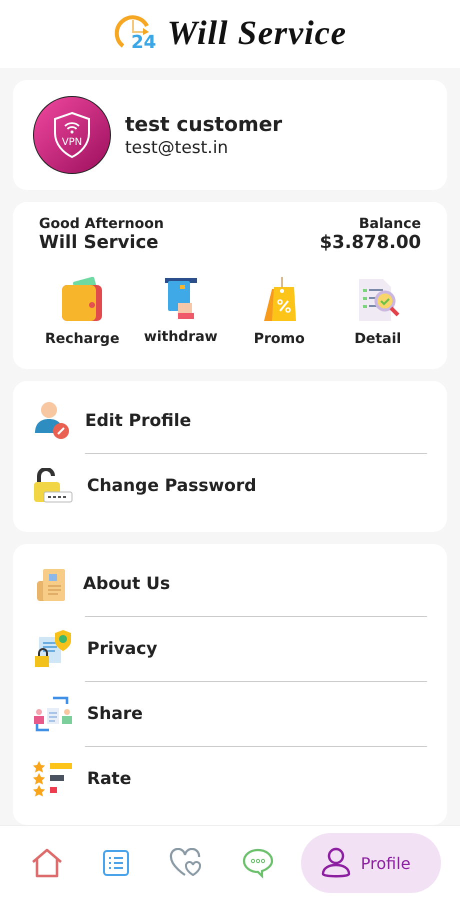  I want to click on chat-bubble-icon, so click(258, 863).